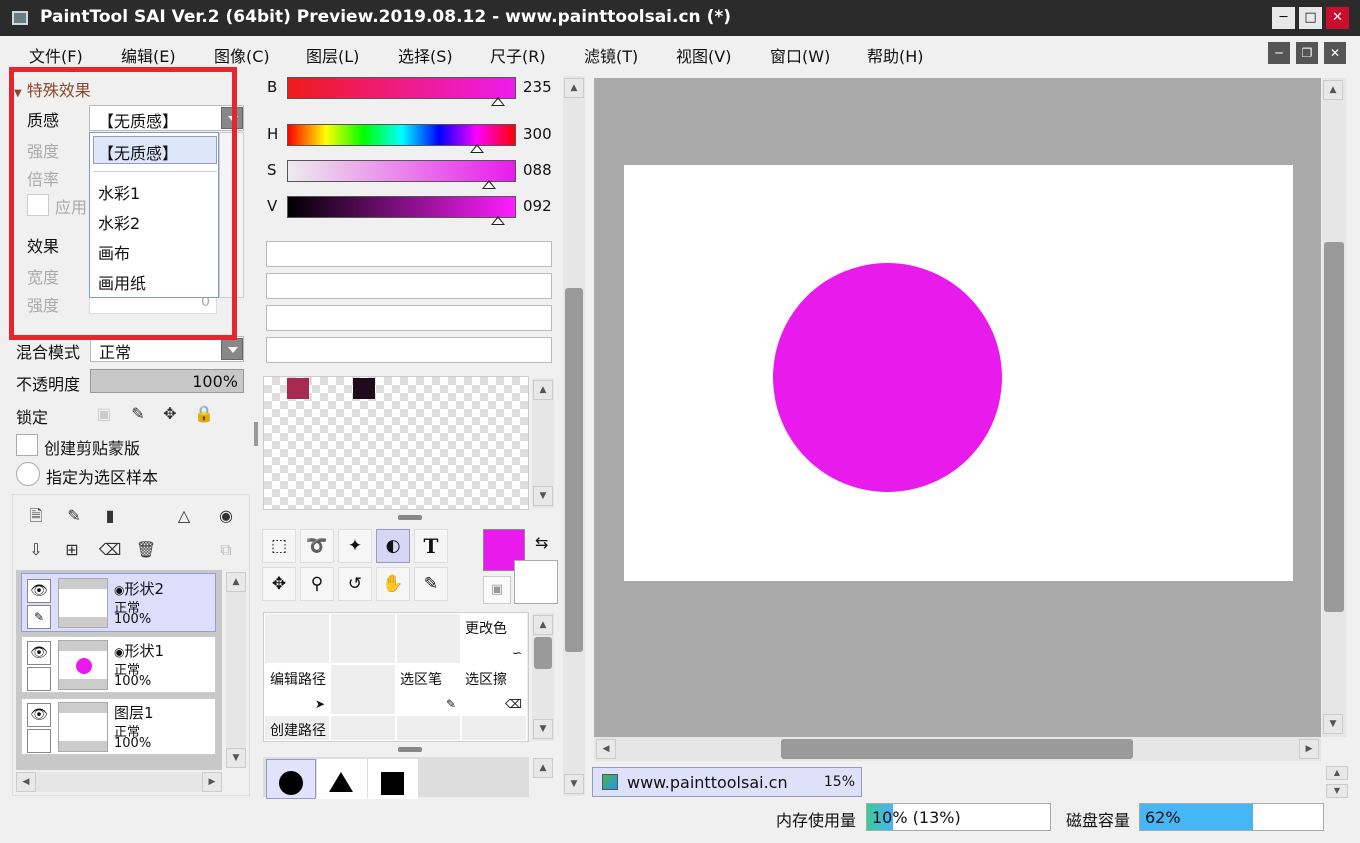 This screenshot has height=843, width=1360. Describe the element at coordinates (279, 584) in the screenshot. I see `move-icon: ✥` at that location.